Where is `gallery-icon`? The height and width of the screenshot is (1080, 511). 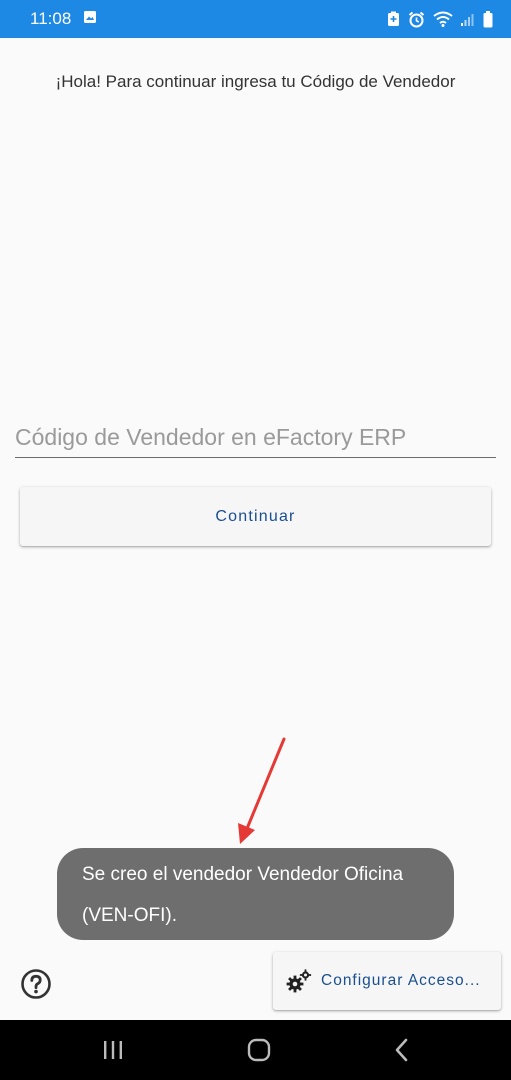
gallery-icon is located at coordinates (90, 19).